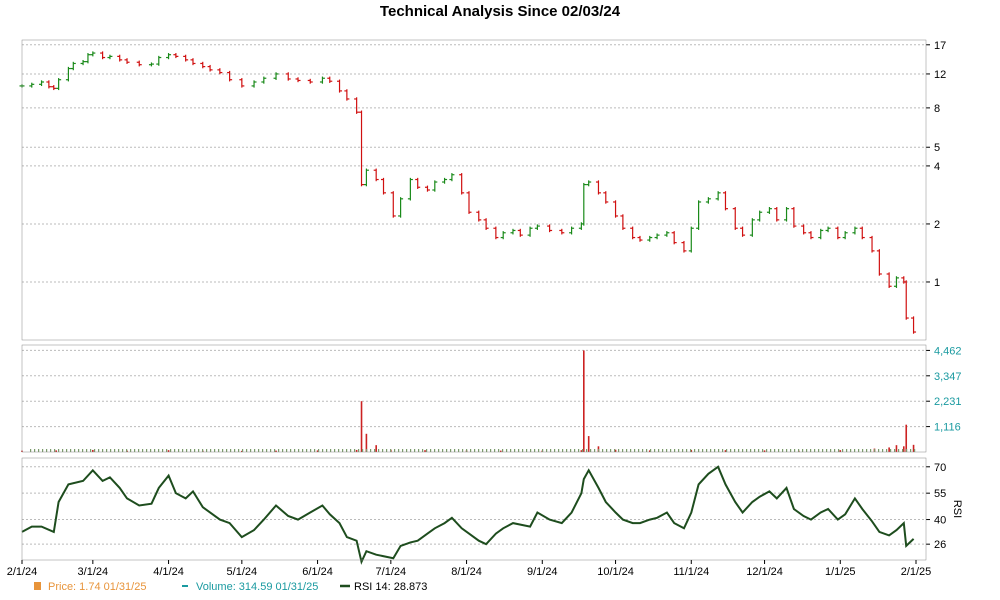  What do you see at coordinates (948, 351) in the screenshot?
I see `volume-tick-label: 4,462` at bounding box center [948, 351].